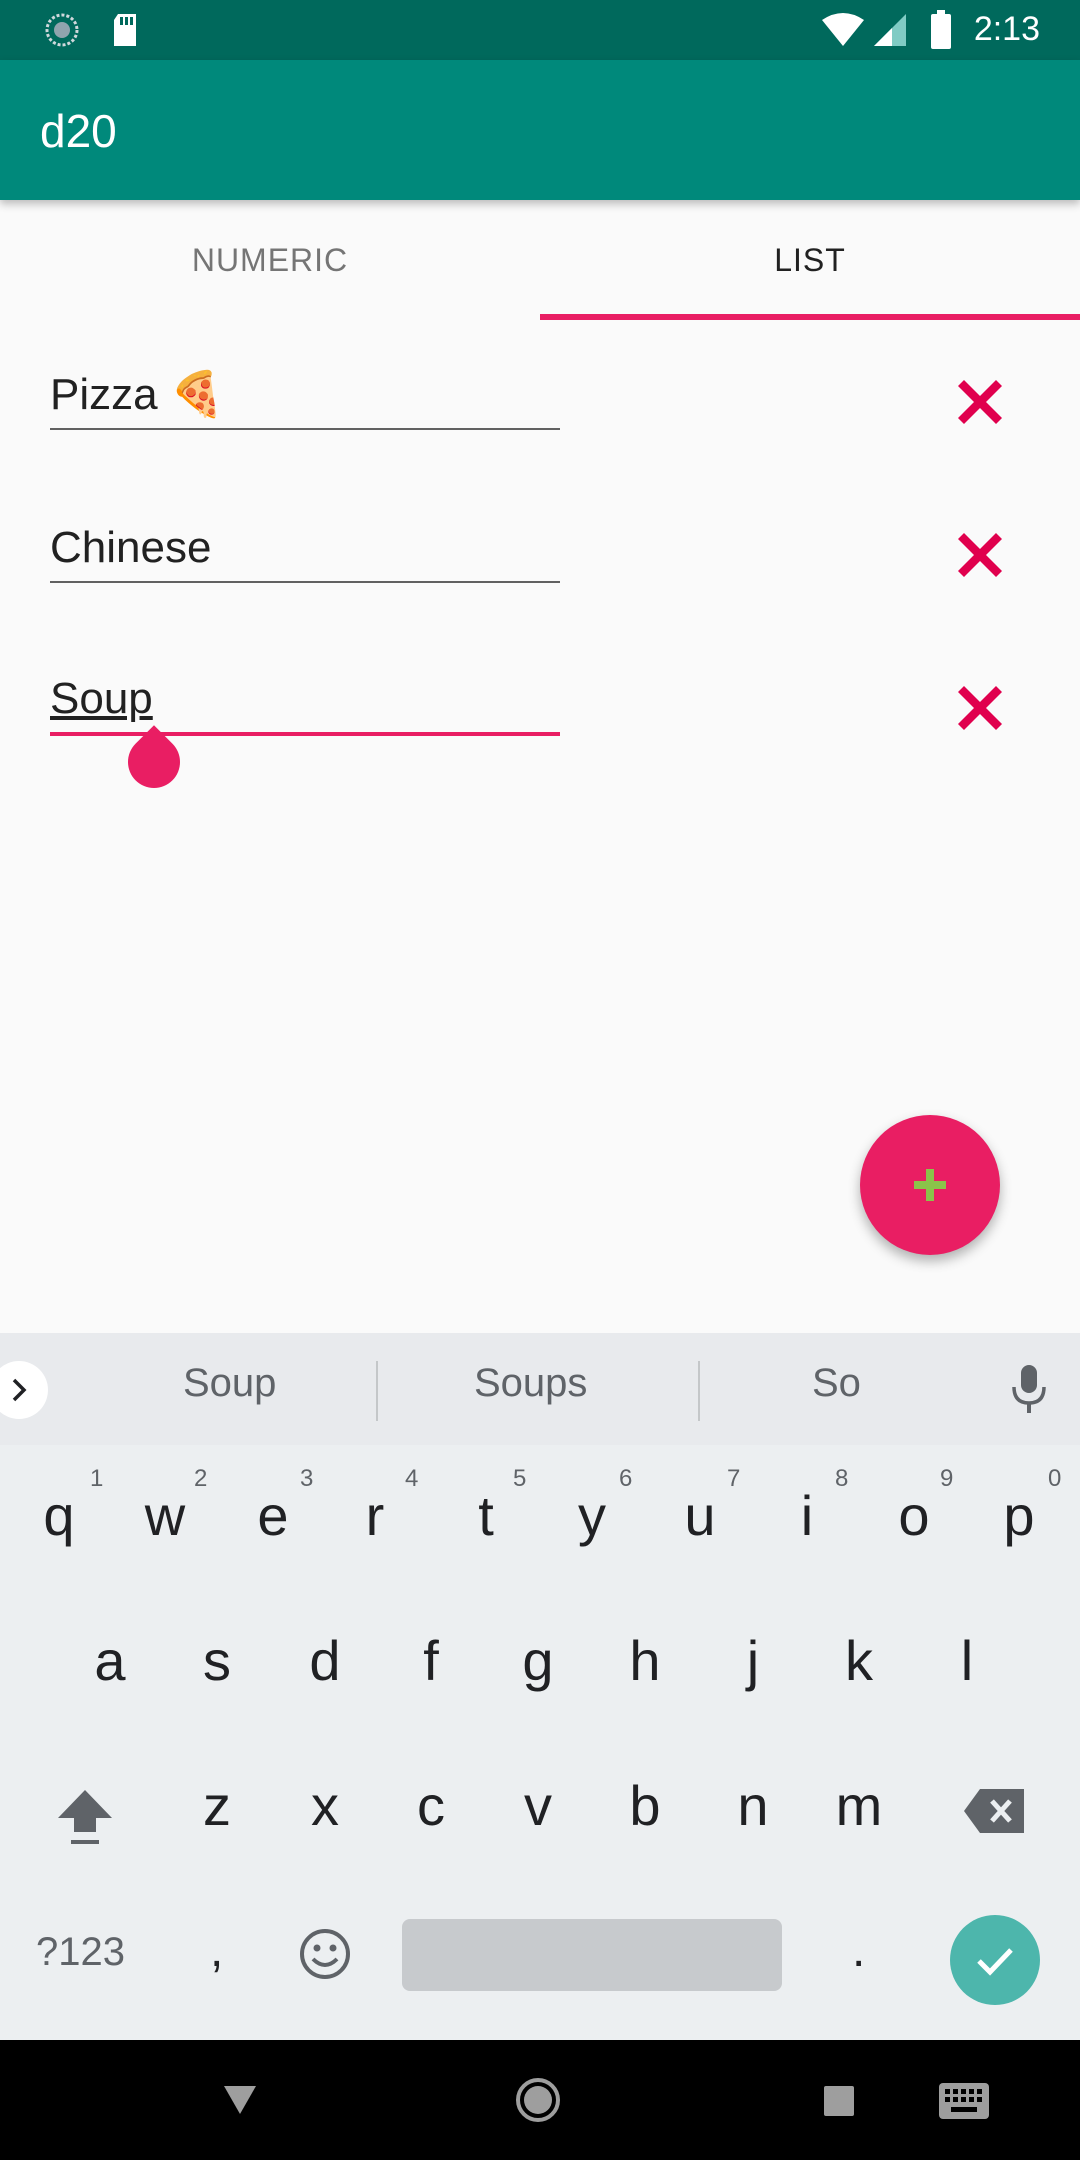 This screenshot has width=1080, height=2160. What do you see at coordinates (859, 1805) in the screenshot?
I see `key-m: m` at bounding box center [859, 1805].